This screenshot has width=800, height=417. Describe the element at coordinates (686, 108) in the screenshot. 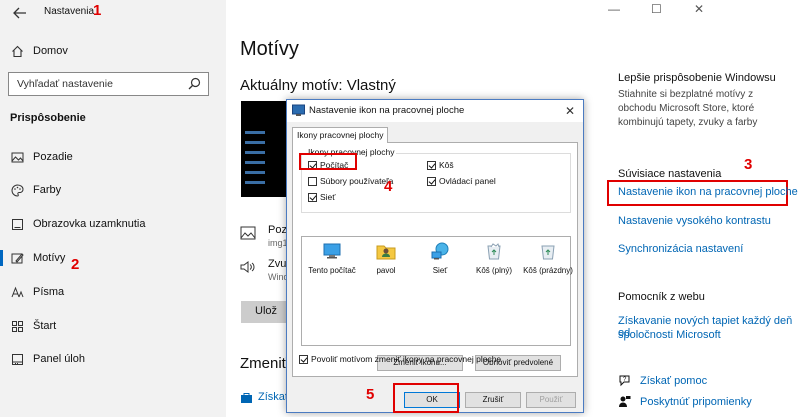

I see `better-personalization-line: obchodu Microsoft Store, ktoré` at that location.